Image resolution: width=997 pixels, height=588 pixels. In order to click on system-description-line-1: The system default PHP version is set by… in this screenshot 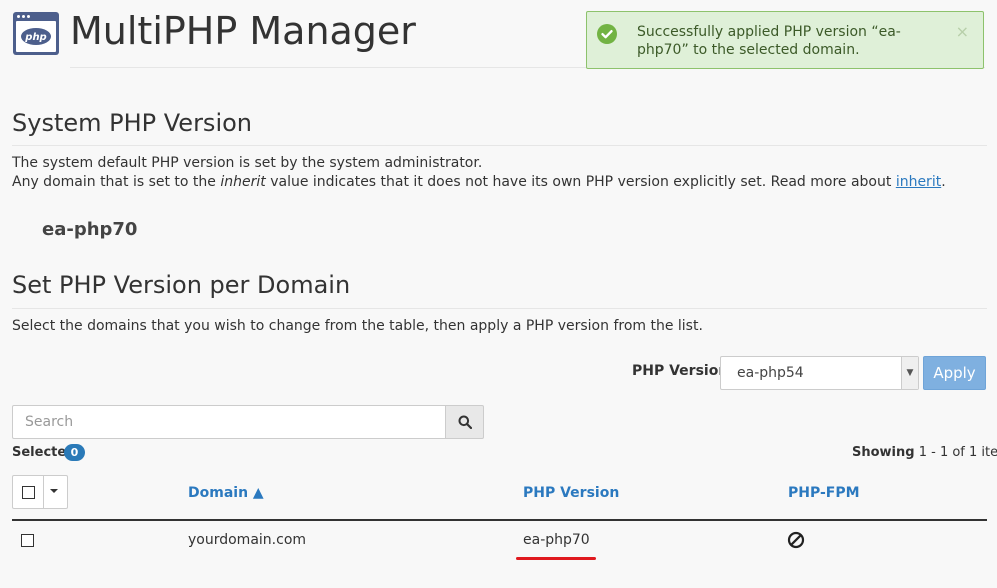, I will do `click(247, 163)`.